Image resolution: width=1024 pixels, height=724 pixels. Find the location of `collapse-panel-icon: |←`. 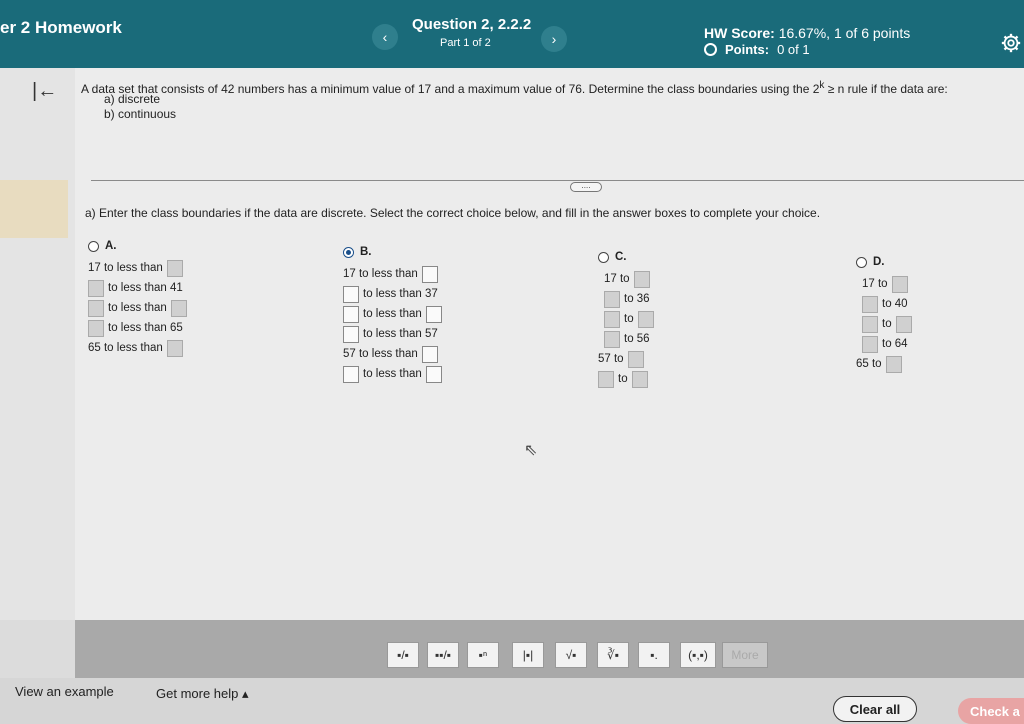

collapse-panel-icon: |← is located at coordinates (44, 91).